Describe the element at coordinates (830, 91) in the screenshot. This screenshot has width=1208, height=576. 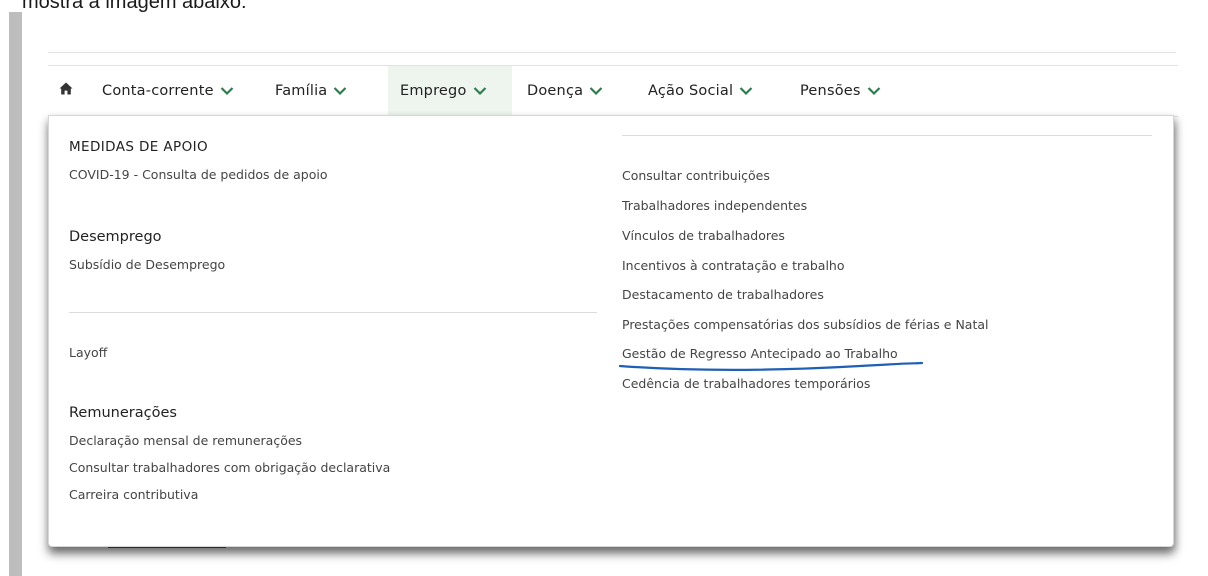
I see `nav-item-label: Pensões` at that location.